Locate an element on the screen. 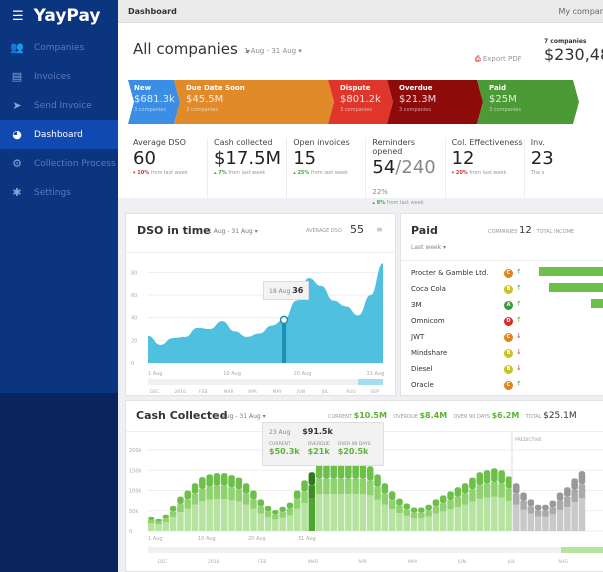 This screenshot has height=572, width=603. stage-due-date-soon: Due Date Soon $45.5M 3 companies is located at coordinates (254, 102).